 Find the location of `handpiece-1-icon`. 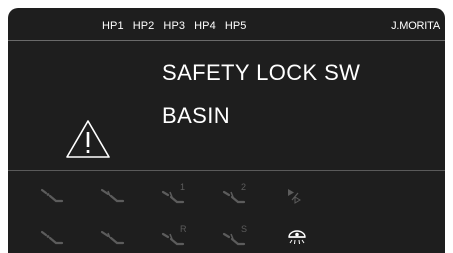

handpiece-1-icon is located at coordinates (53, 196).